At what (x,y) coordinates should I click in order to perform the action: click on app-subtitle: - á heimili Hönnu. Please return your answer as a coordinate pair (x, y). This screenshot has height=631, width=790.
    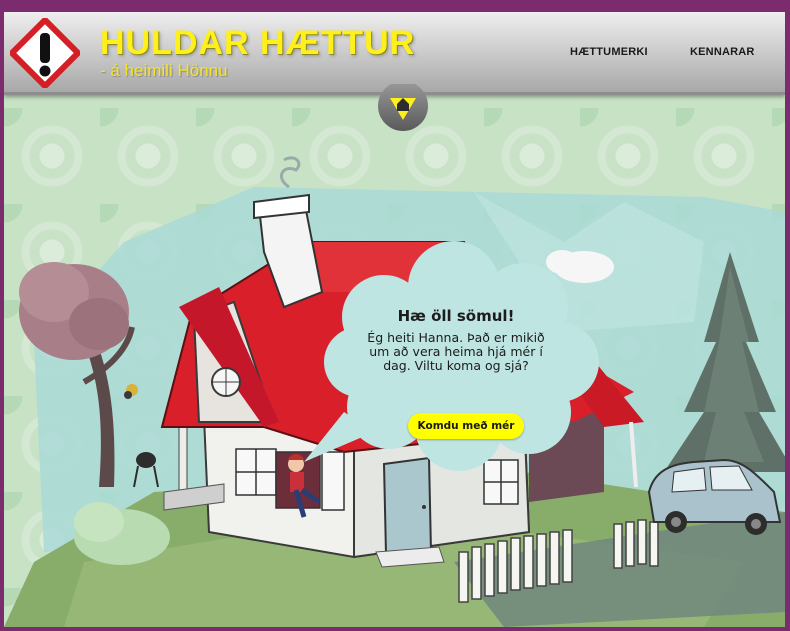
    Looking at the image, I should click on (164, 70).